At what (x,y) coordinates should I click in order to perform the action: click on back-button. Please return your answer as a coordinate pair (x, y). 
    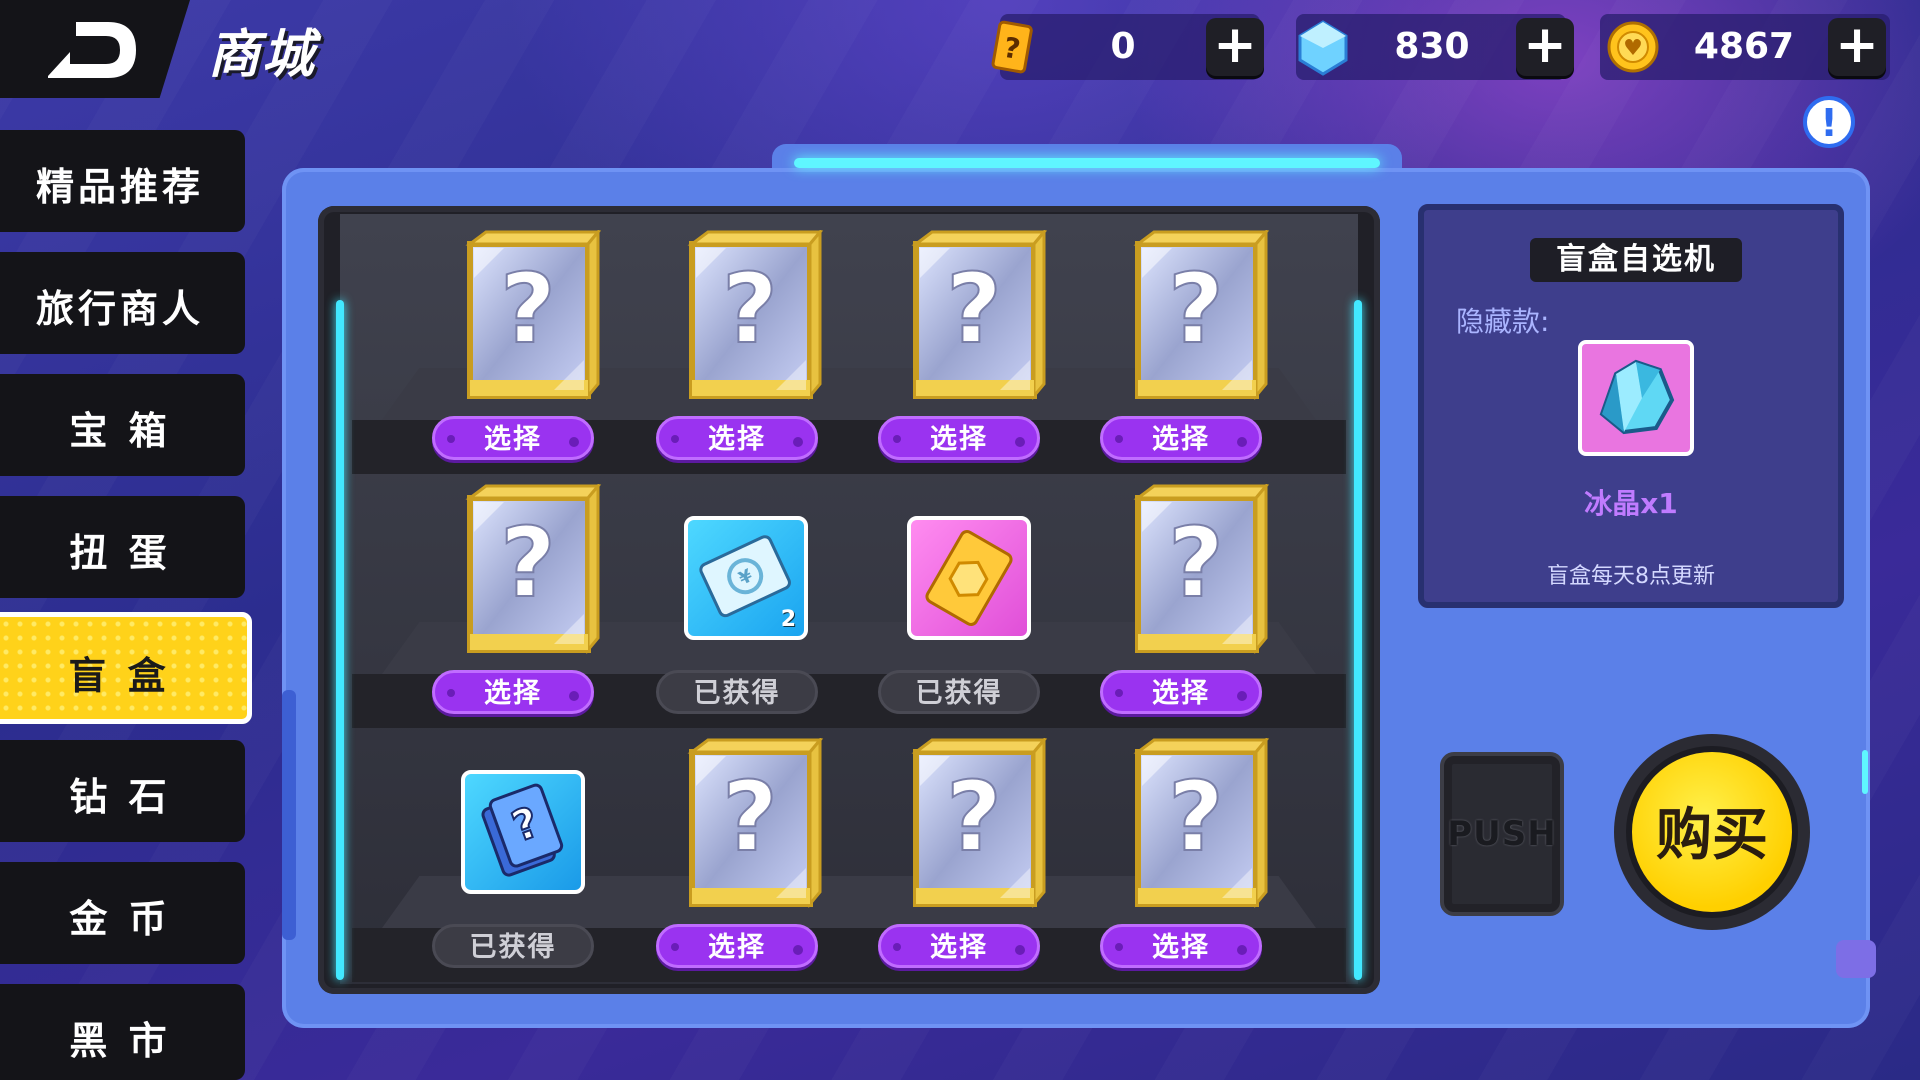
    Looking at the image, I should click on (95, 49).